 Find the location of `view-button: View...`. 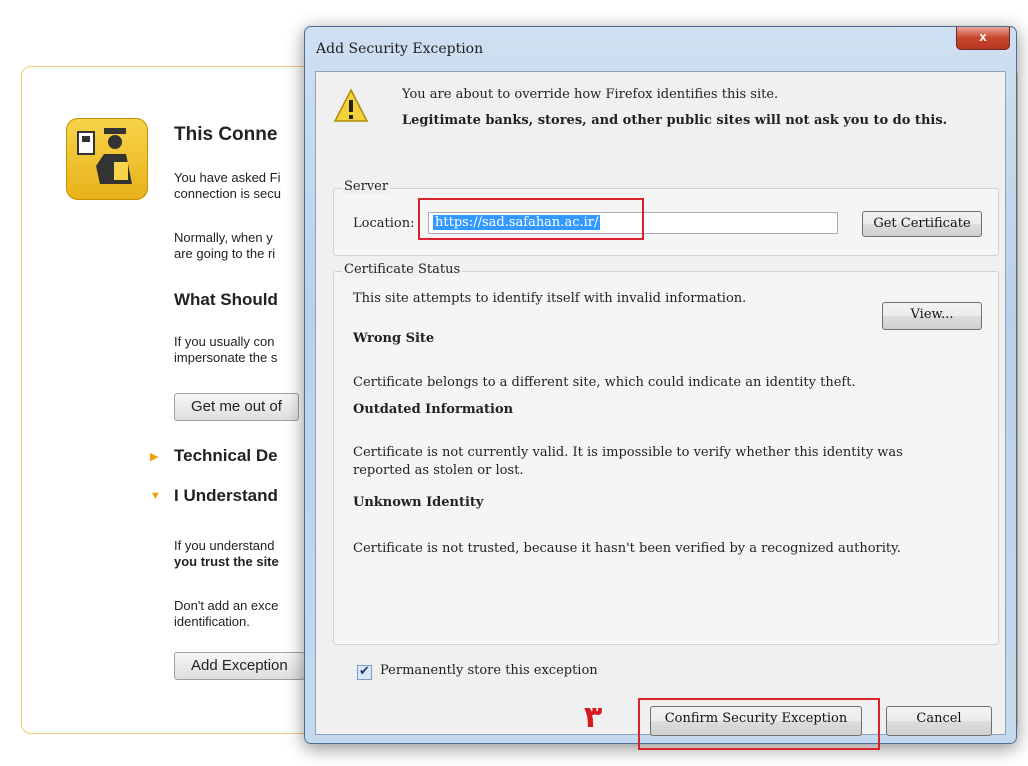

view-button: View... is located at coordinates (932, 316).